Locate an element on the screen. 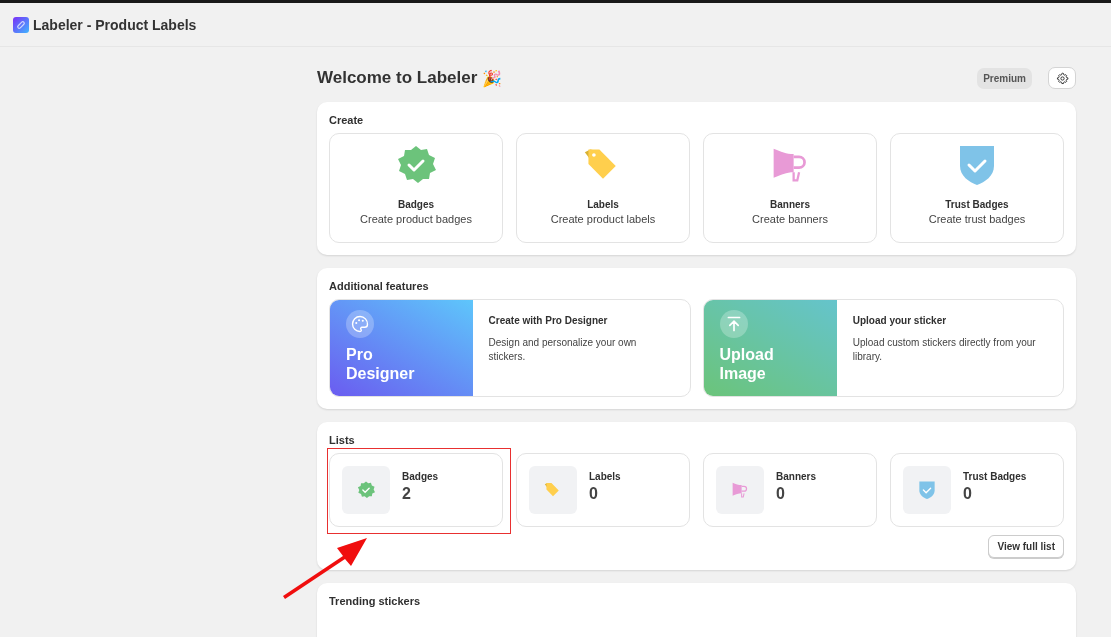 The height and width of the screenshot is (637, 1111). section-title: Lists is located at coordinates (342, 440).